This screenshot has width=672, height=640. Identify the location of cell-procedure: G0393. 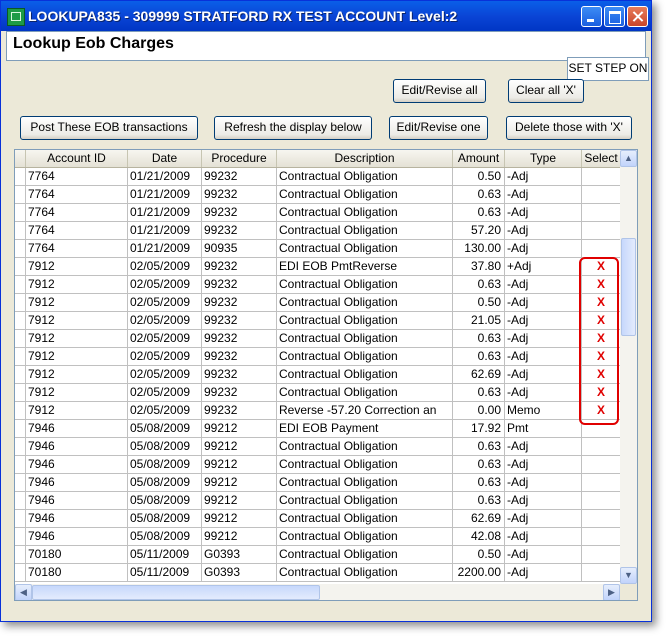
(239, 573).